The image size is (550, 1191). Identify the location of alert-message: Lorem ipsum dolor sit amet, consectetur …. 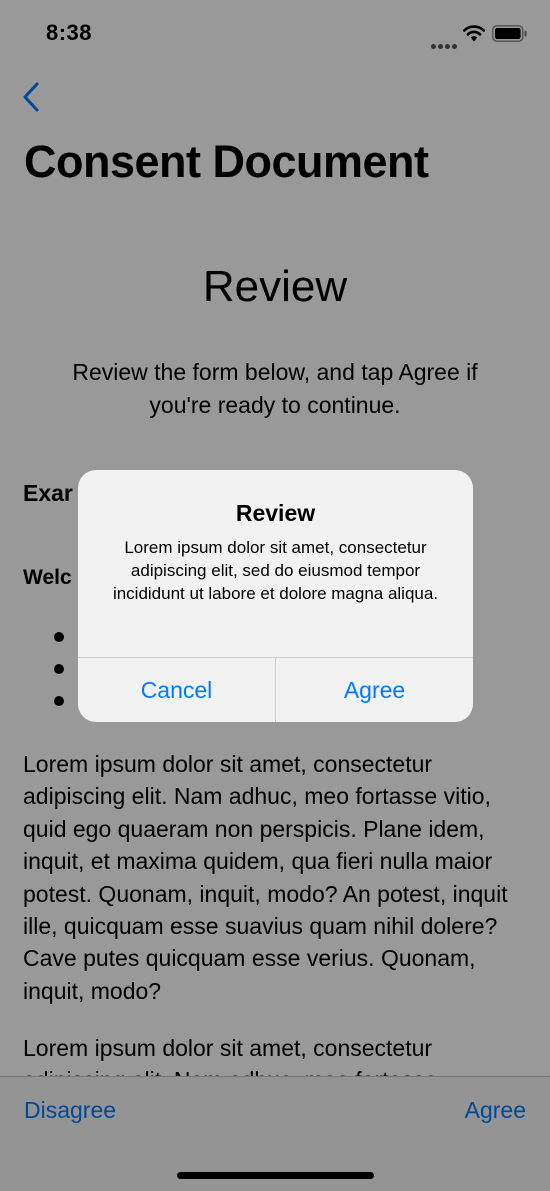
(275, 570).